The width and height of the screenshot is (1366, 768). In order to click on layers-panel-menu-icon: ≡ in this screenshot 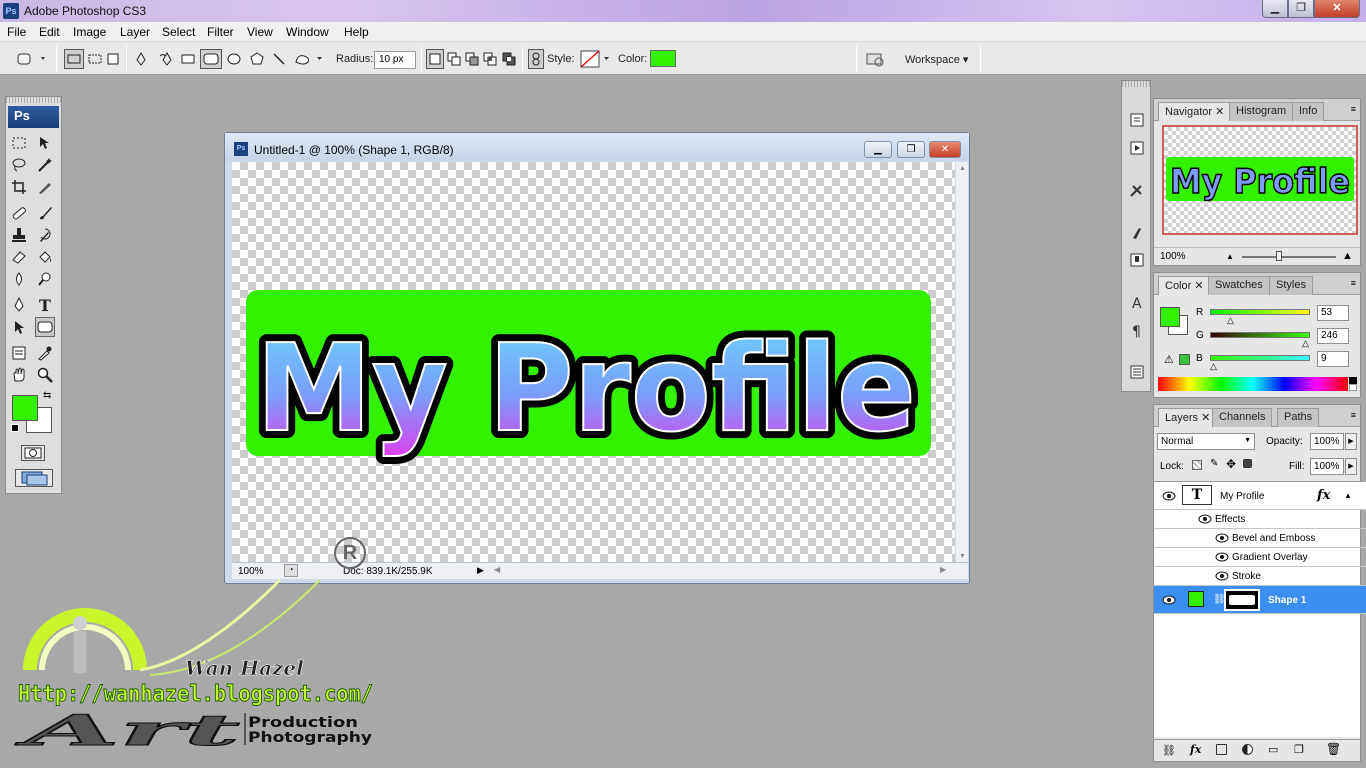, I will do `click(1353, 415)`.